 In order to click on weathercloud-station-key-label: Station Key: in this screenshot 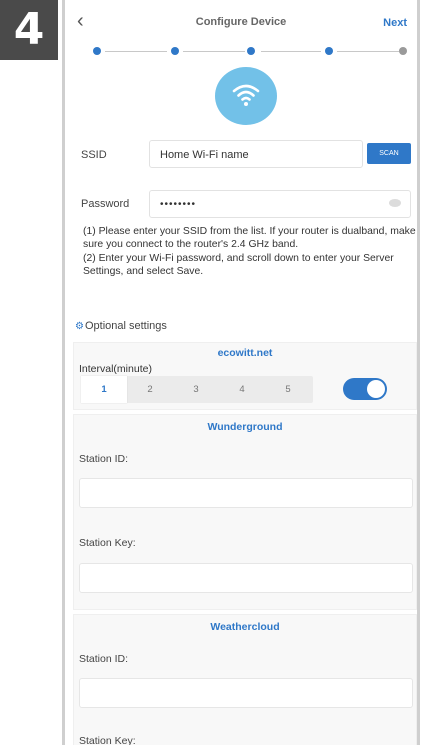, I will do `click(107, 740)`.